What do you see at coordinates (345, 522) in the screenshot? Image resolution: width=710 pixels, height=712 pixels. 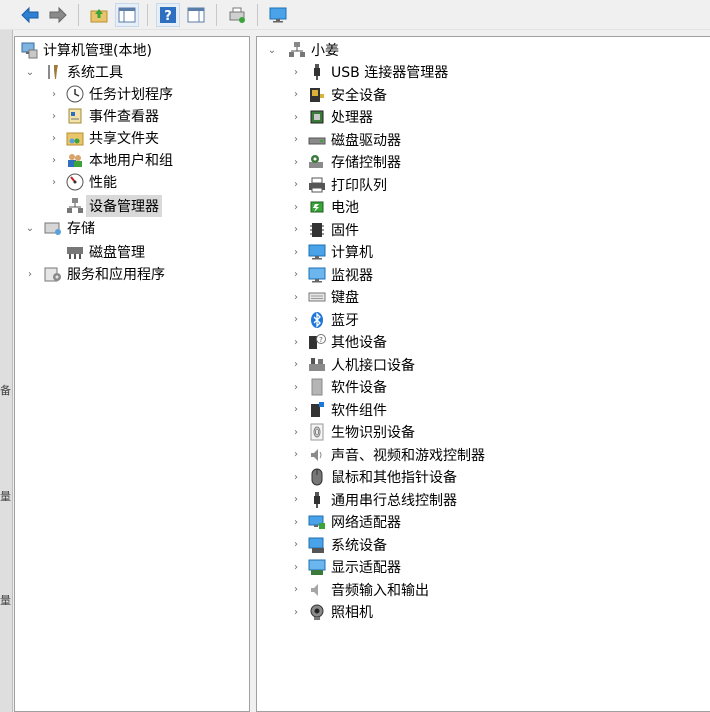 I see `device-category-item: › 网络适配器` at bounding box center [345, 522].